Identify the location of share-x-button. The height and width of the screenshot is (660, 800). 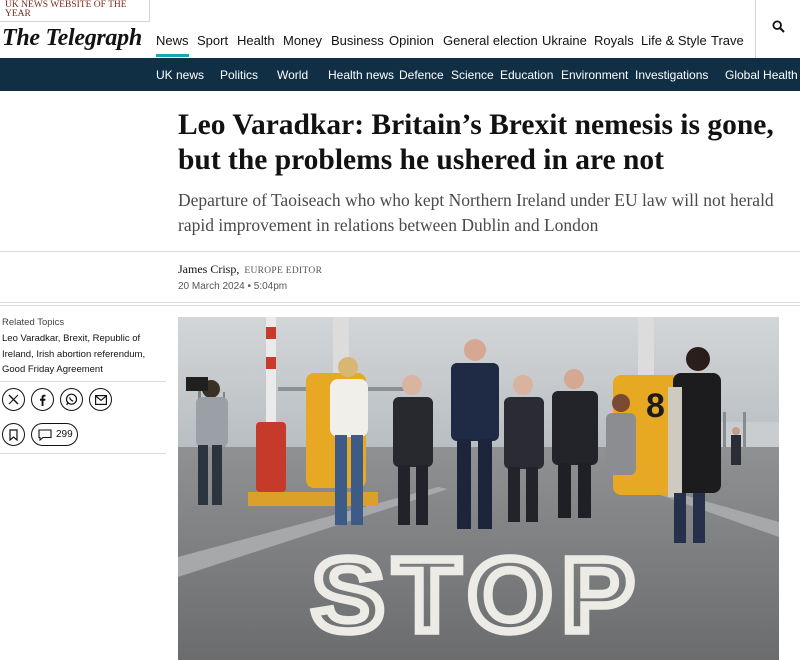
(13, 399).